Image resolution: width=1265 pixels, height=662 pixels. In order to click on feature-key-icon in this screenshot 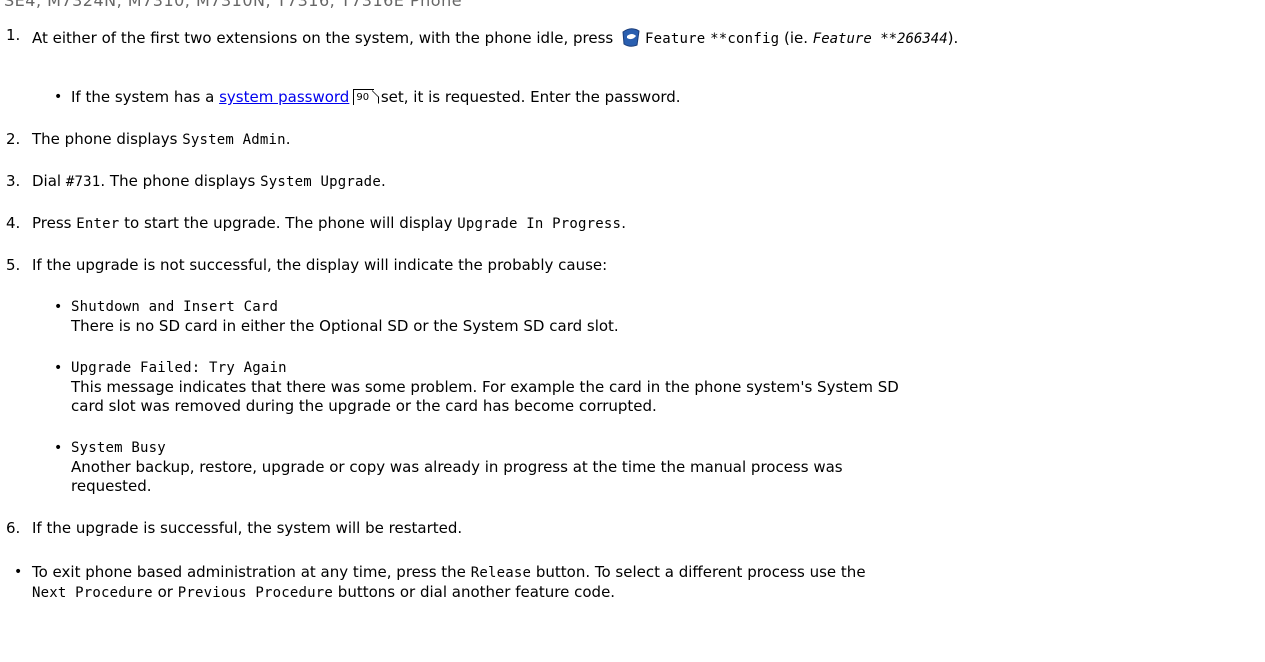, I will do `click(631, 37)`.